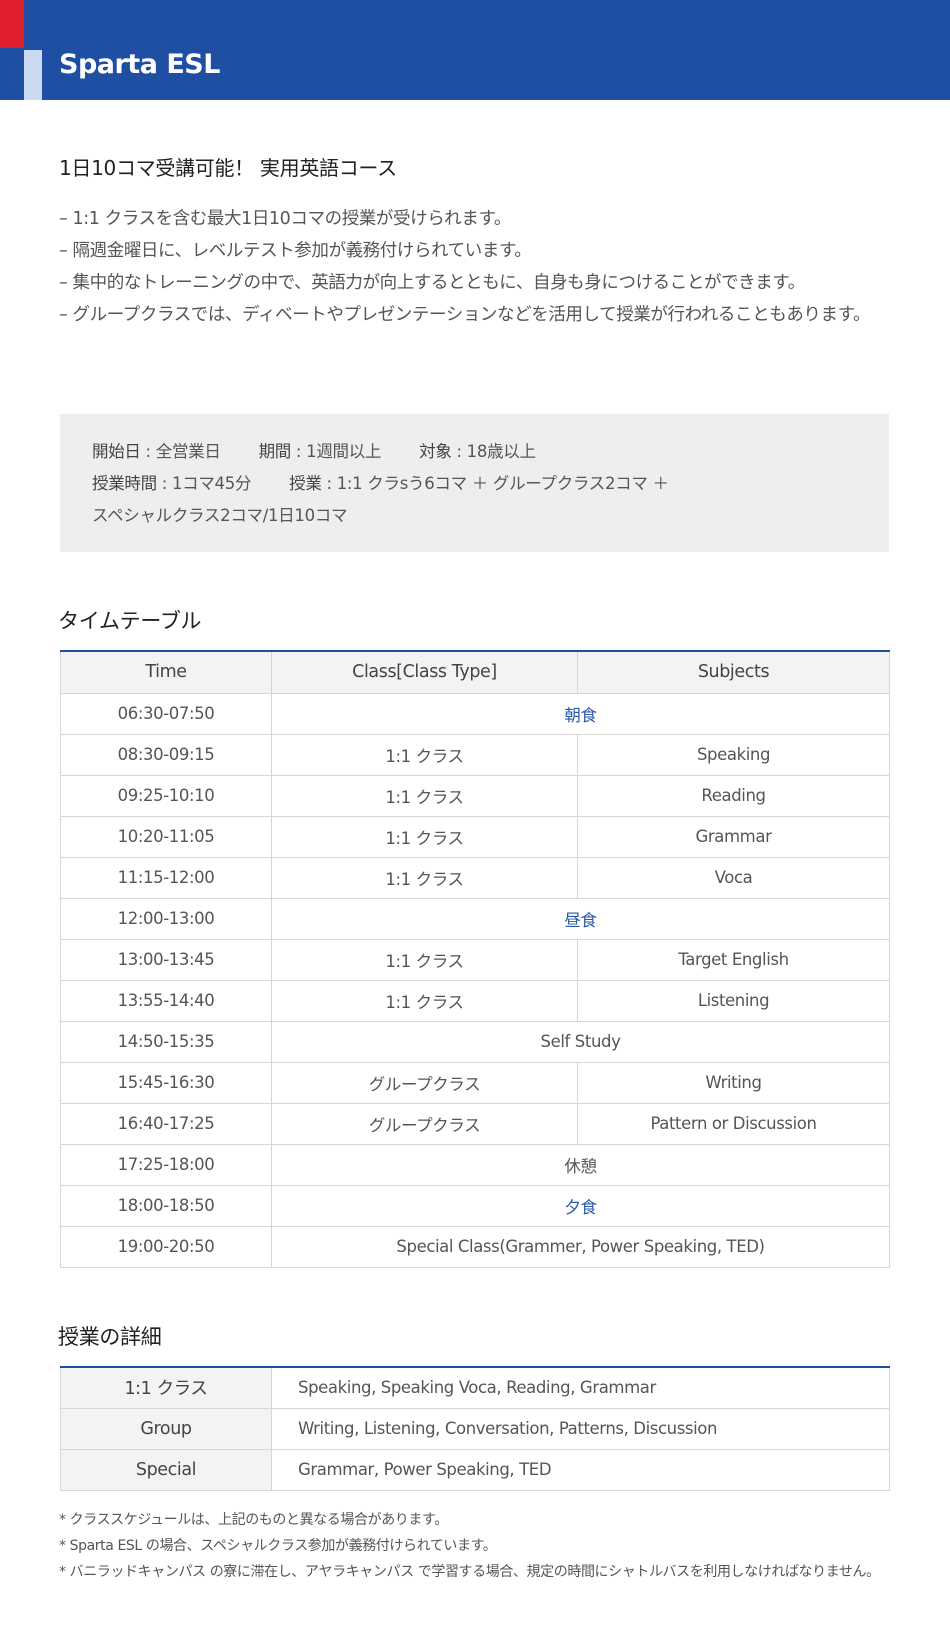 The height and width of the screenshot is (1636, 950). Describe the element at coordinates (580, 1469) in the screenshot. I see `detail-content: Grammar, Power Speaking, TED` at that location.